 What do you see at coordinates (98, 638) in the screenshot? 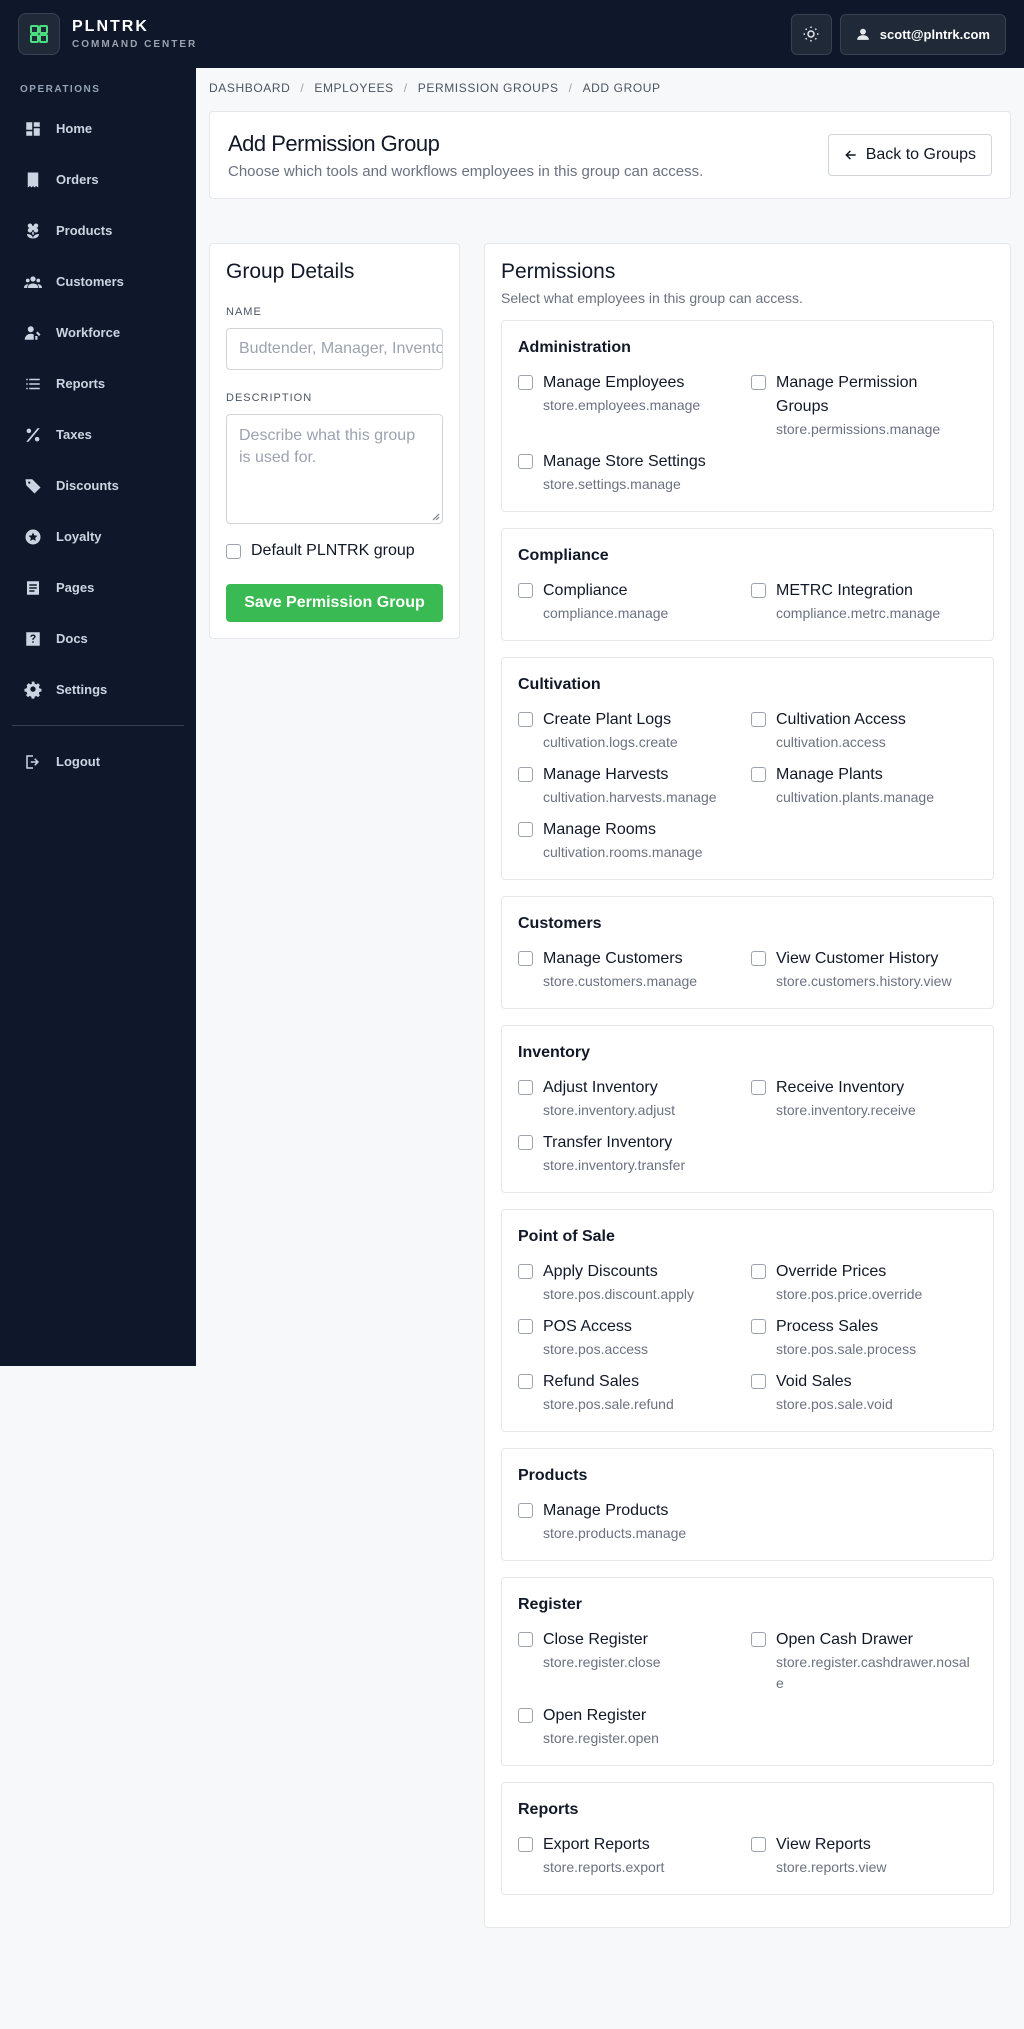
I see `sidebar-item-docs: Docs` at bounding box center [98, 638].